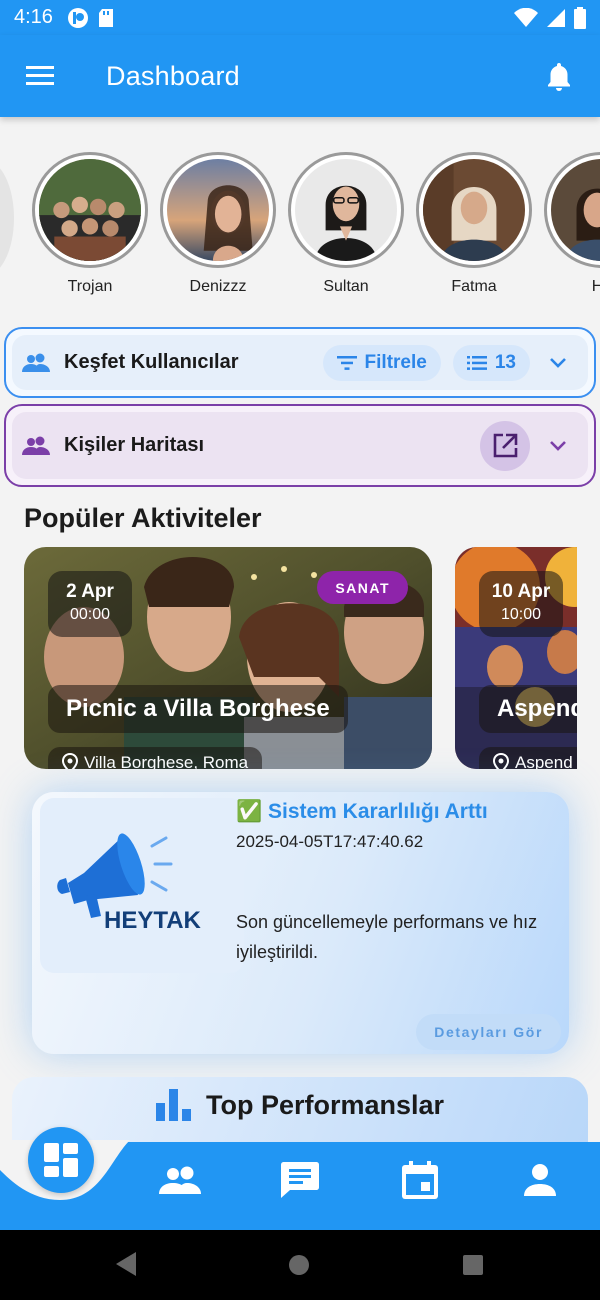  I want to click on story-partial, so click(7, 218).